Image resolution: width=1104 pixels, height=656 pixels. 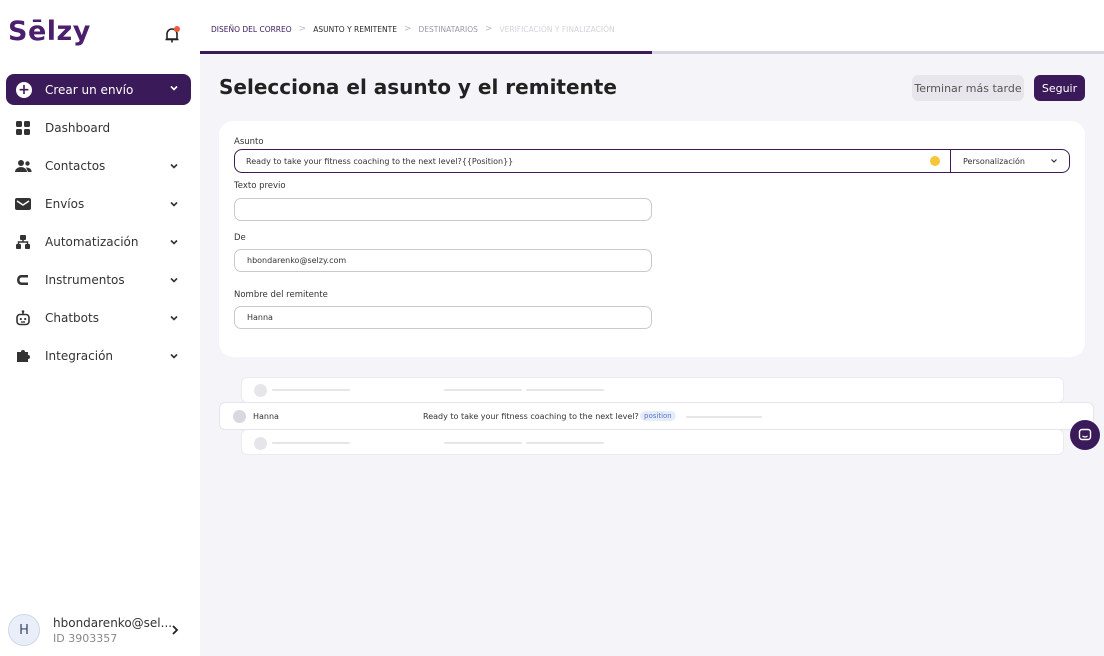 I want to click on sidebar-item-label: Instrumentos, so click(x=85, y=280).